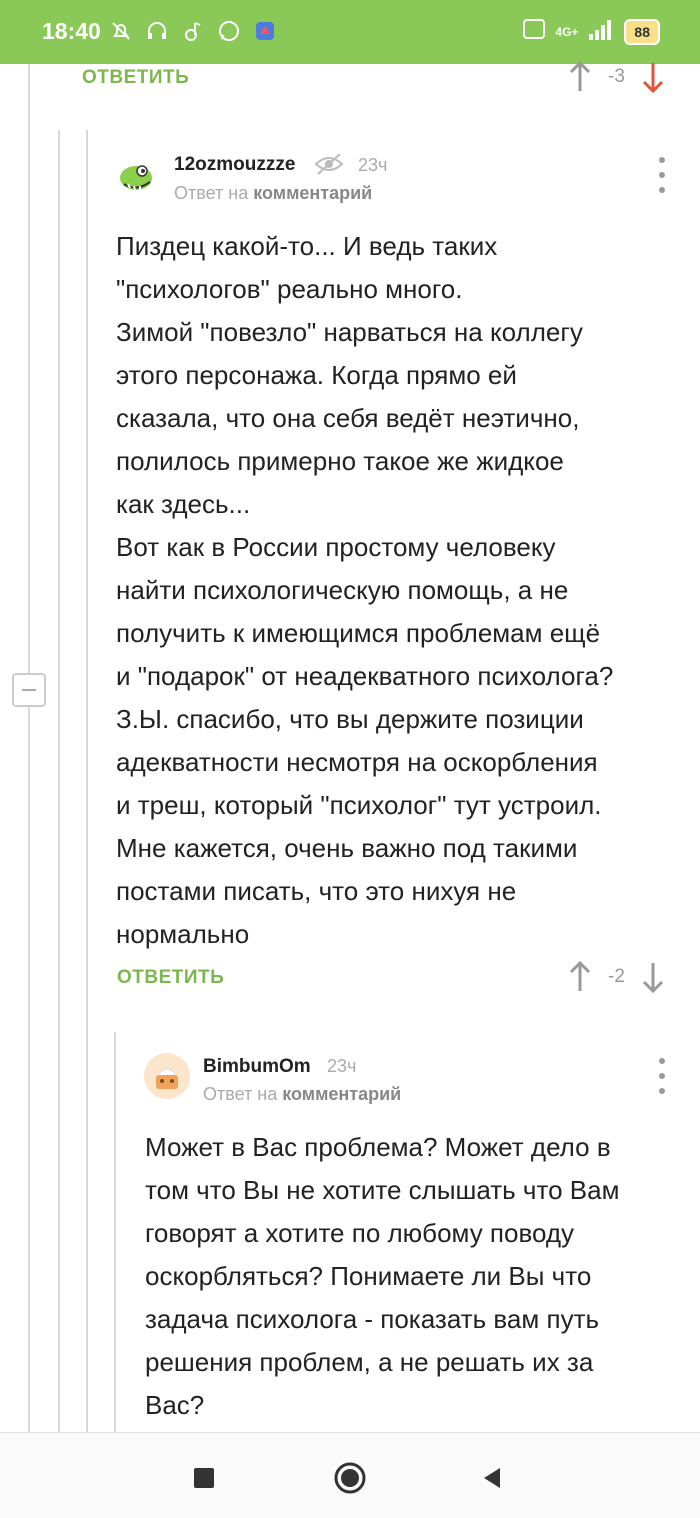 The image size is (700, 1518). I want to click on comment-score: -2, so click(616, 976).